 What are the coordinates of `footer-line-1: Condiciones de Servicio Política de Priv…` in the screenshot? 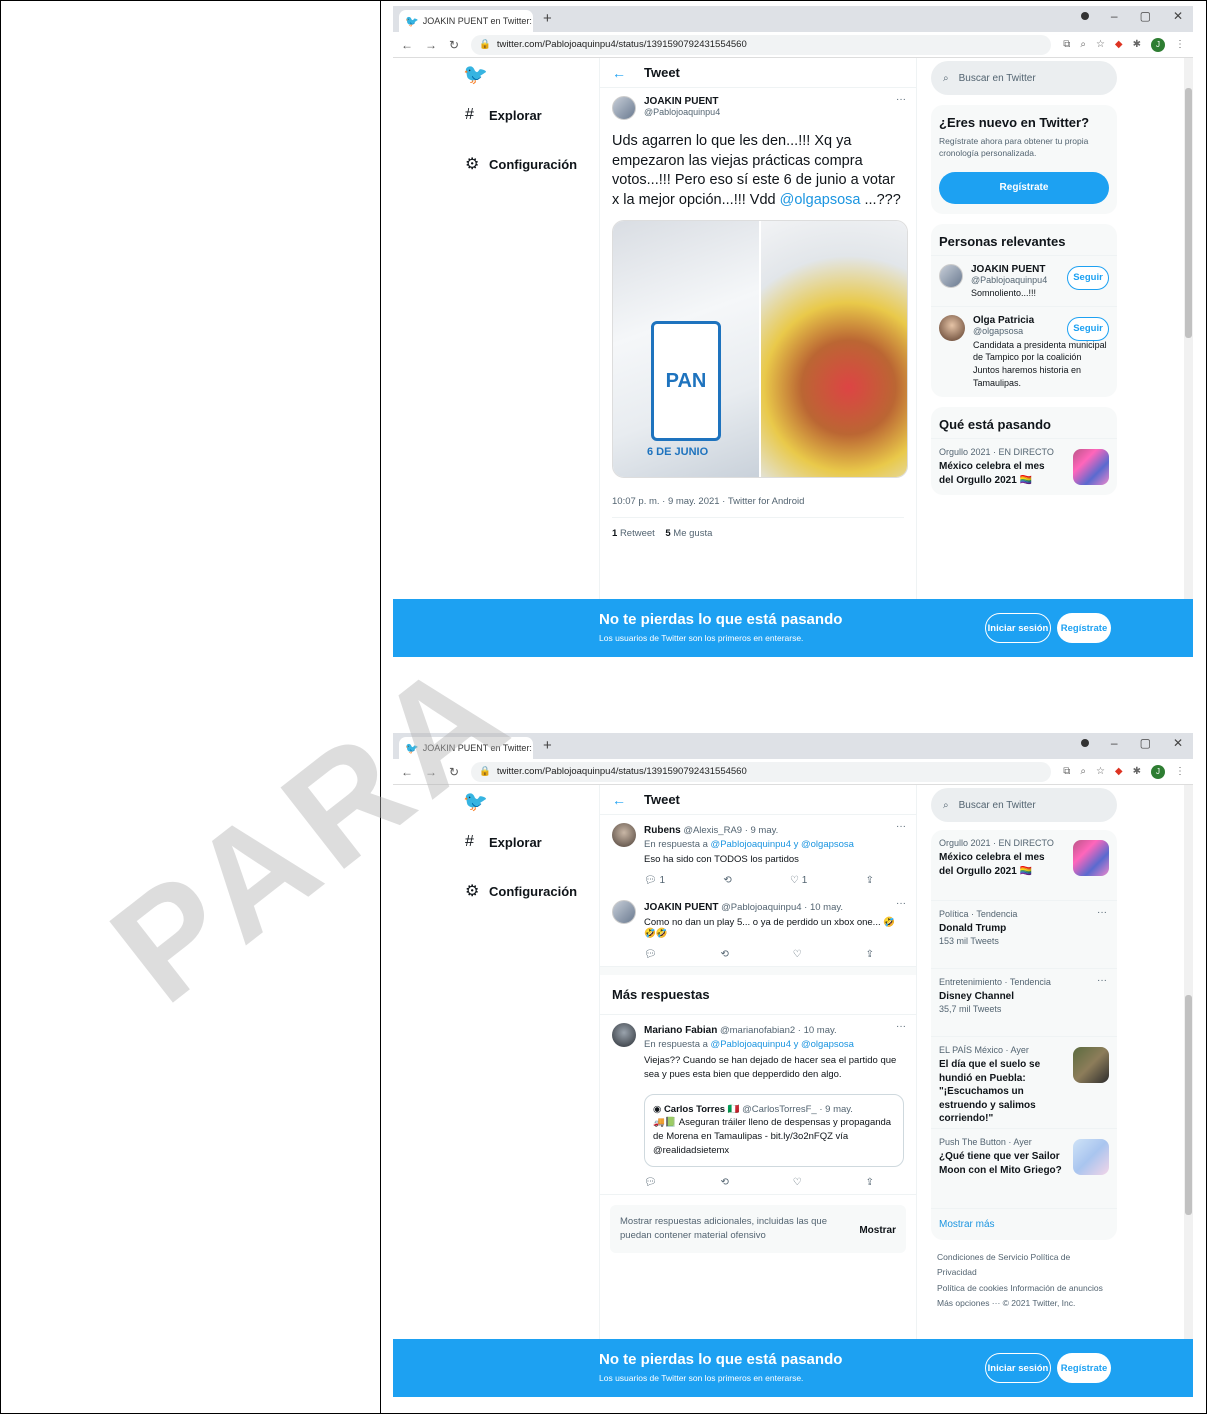 It's located at (1024, 1265).